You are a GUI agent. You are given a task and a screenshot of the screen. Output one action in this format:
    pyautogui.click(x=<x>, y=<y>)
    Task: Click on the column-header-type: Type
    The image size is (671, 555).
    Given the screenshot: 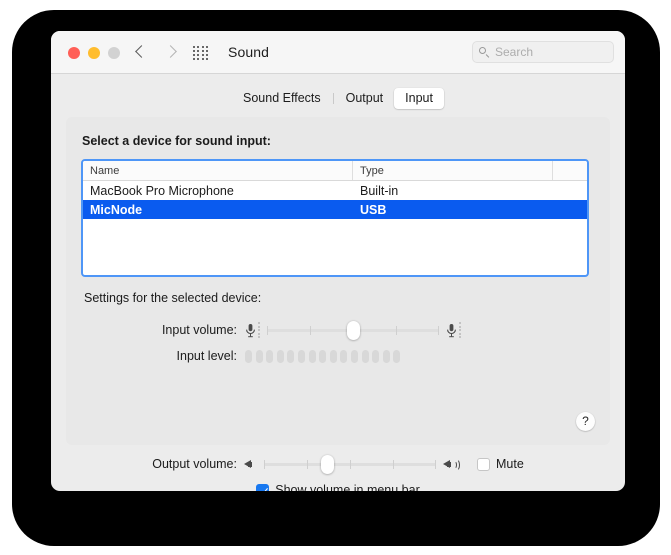 What is the action you would take?
    pyautogui.click(x=453, y=170)
    